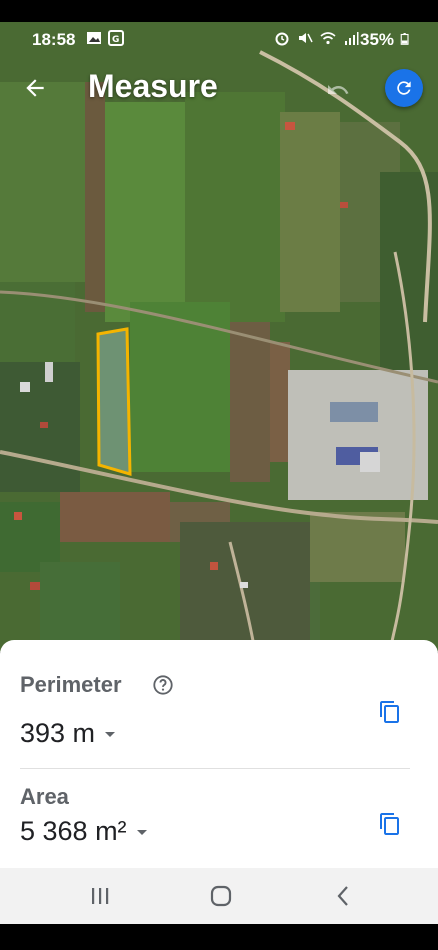 The image size is (438, 950). I want to click on help-circle-icon, so click(163, 685).